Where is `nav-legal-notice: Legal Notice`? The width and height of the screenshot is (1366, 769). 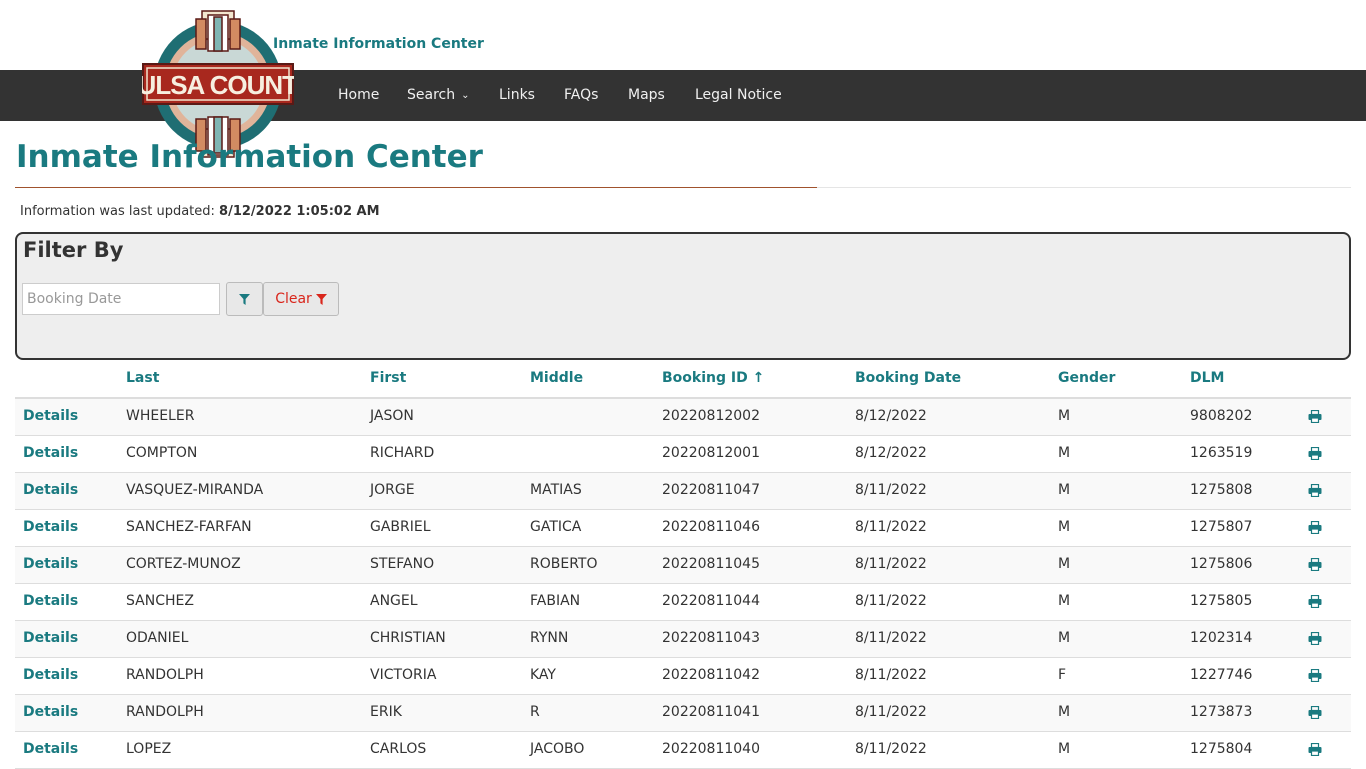 nav-legal-notice: Legal Notice is located at coordinates (738, 95).